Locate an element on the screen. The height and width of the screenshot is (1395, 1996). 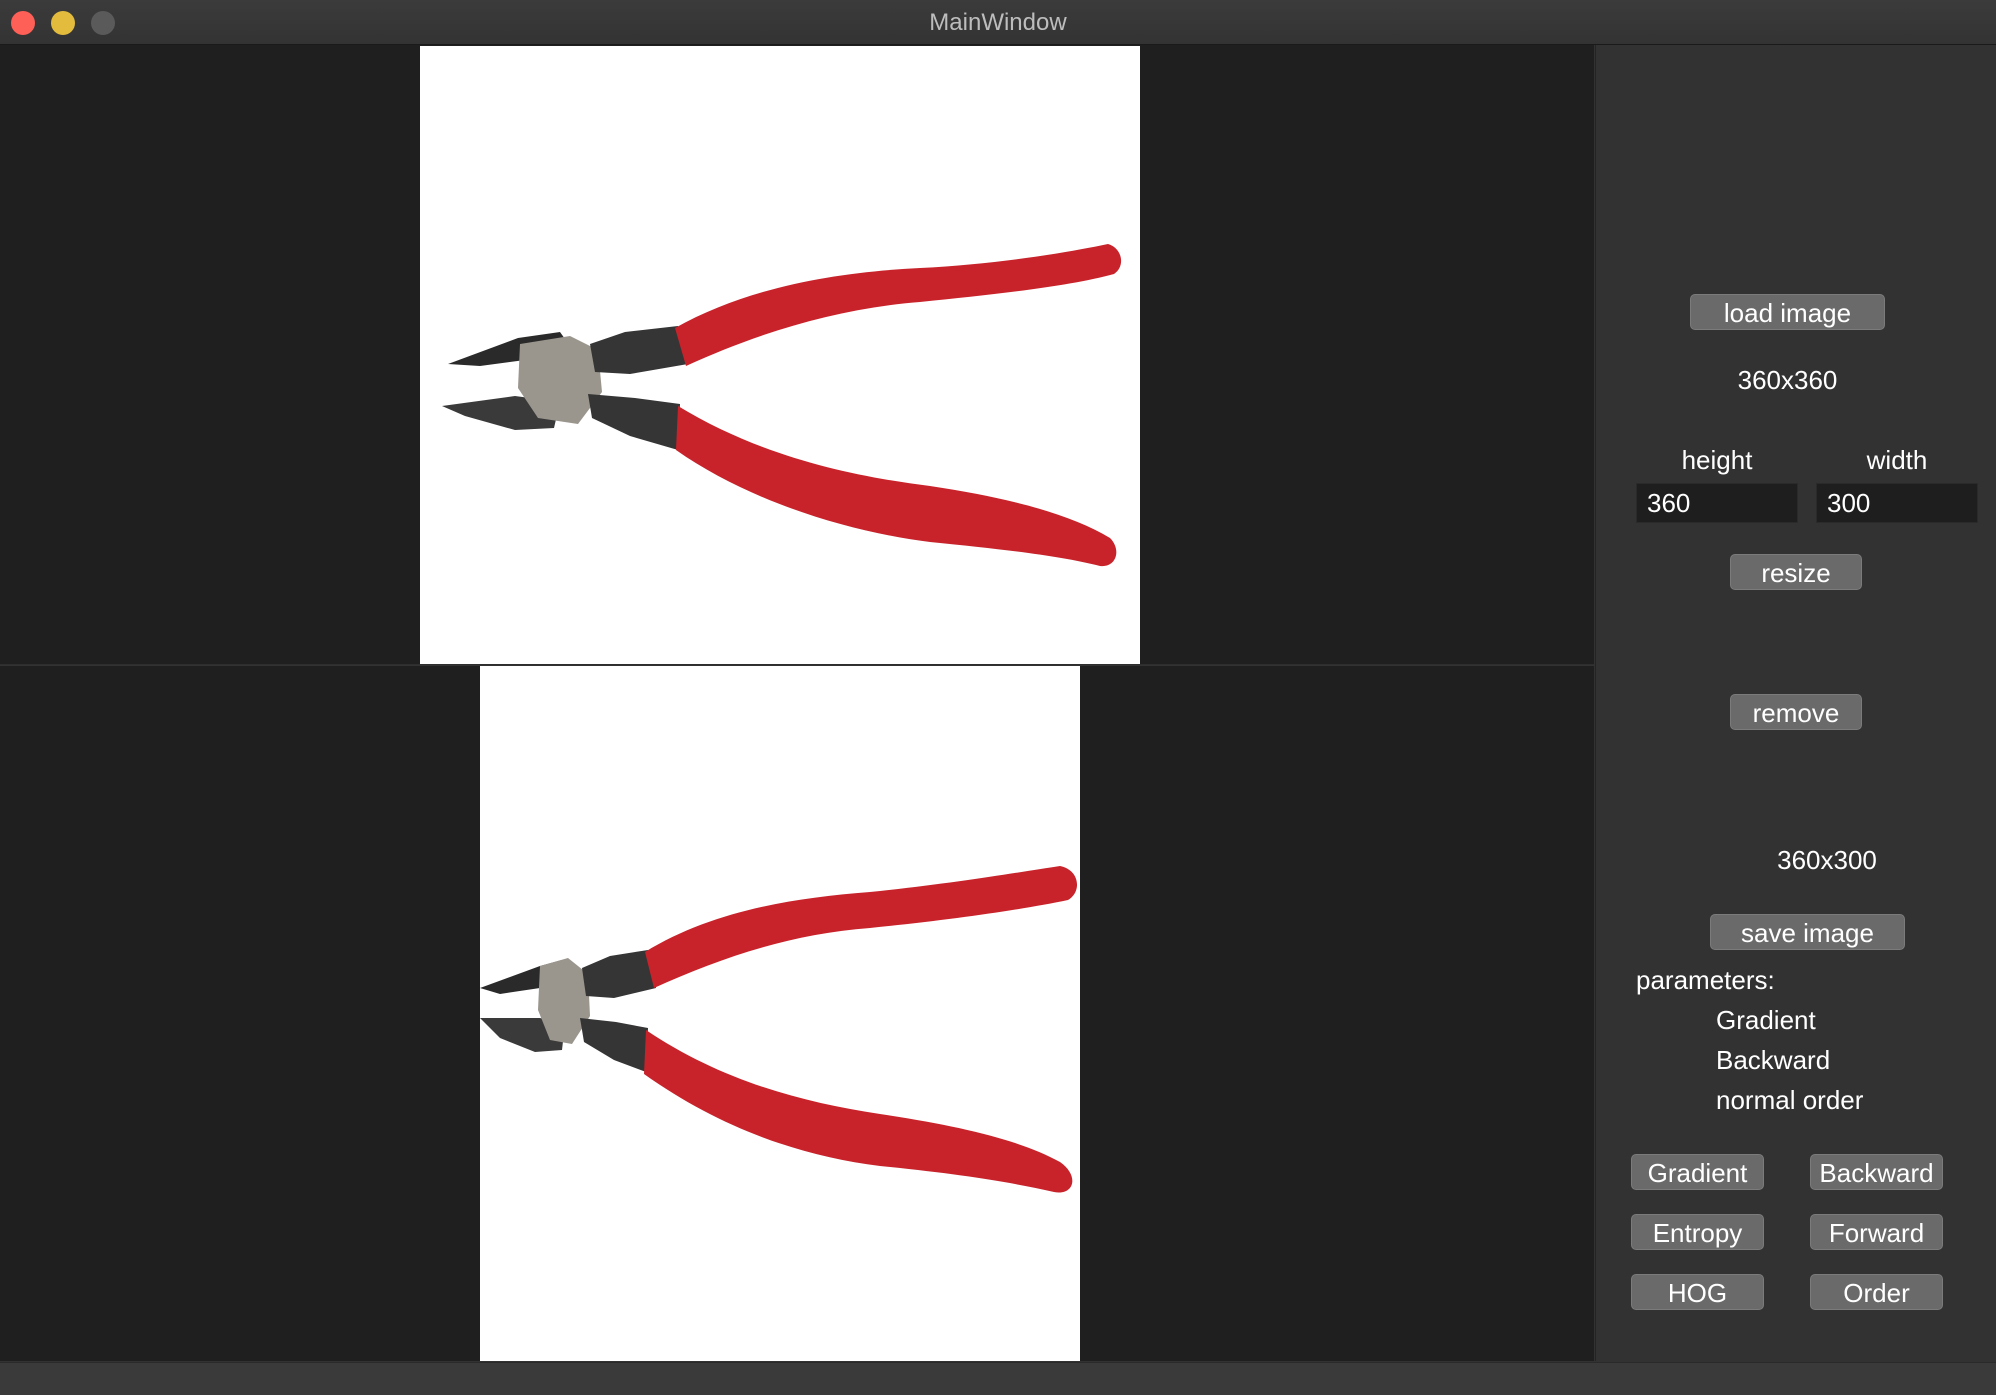
title-bar: MainWindow is located at coordinates (998, 22).